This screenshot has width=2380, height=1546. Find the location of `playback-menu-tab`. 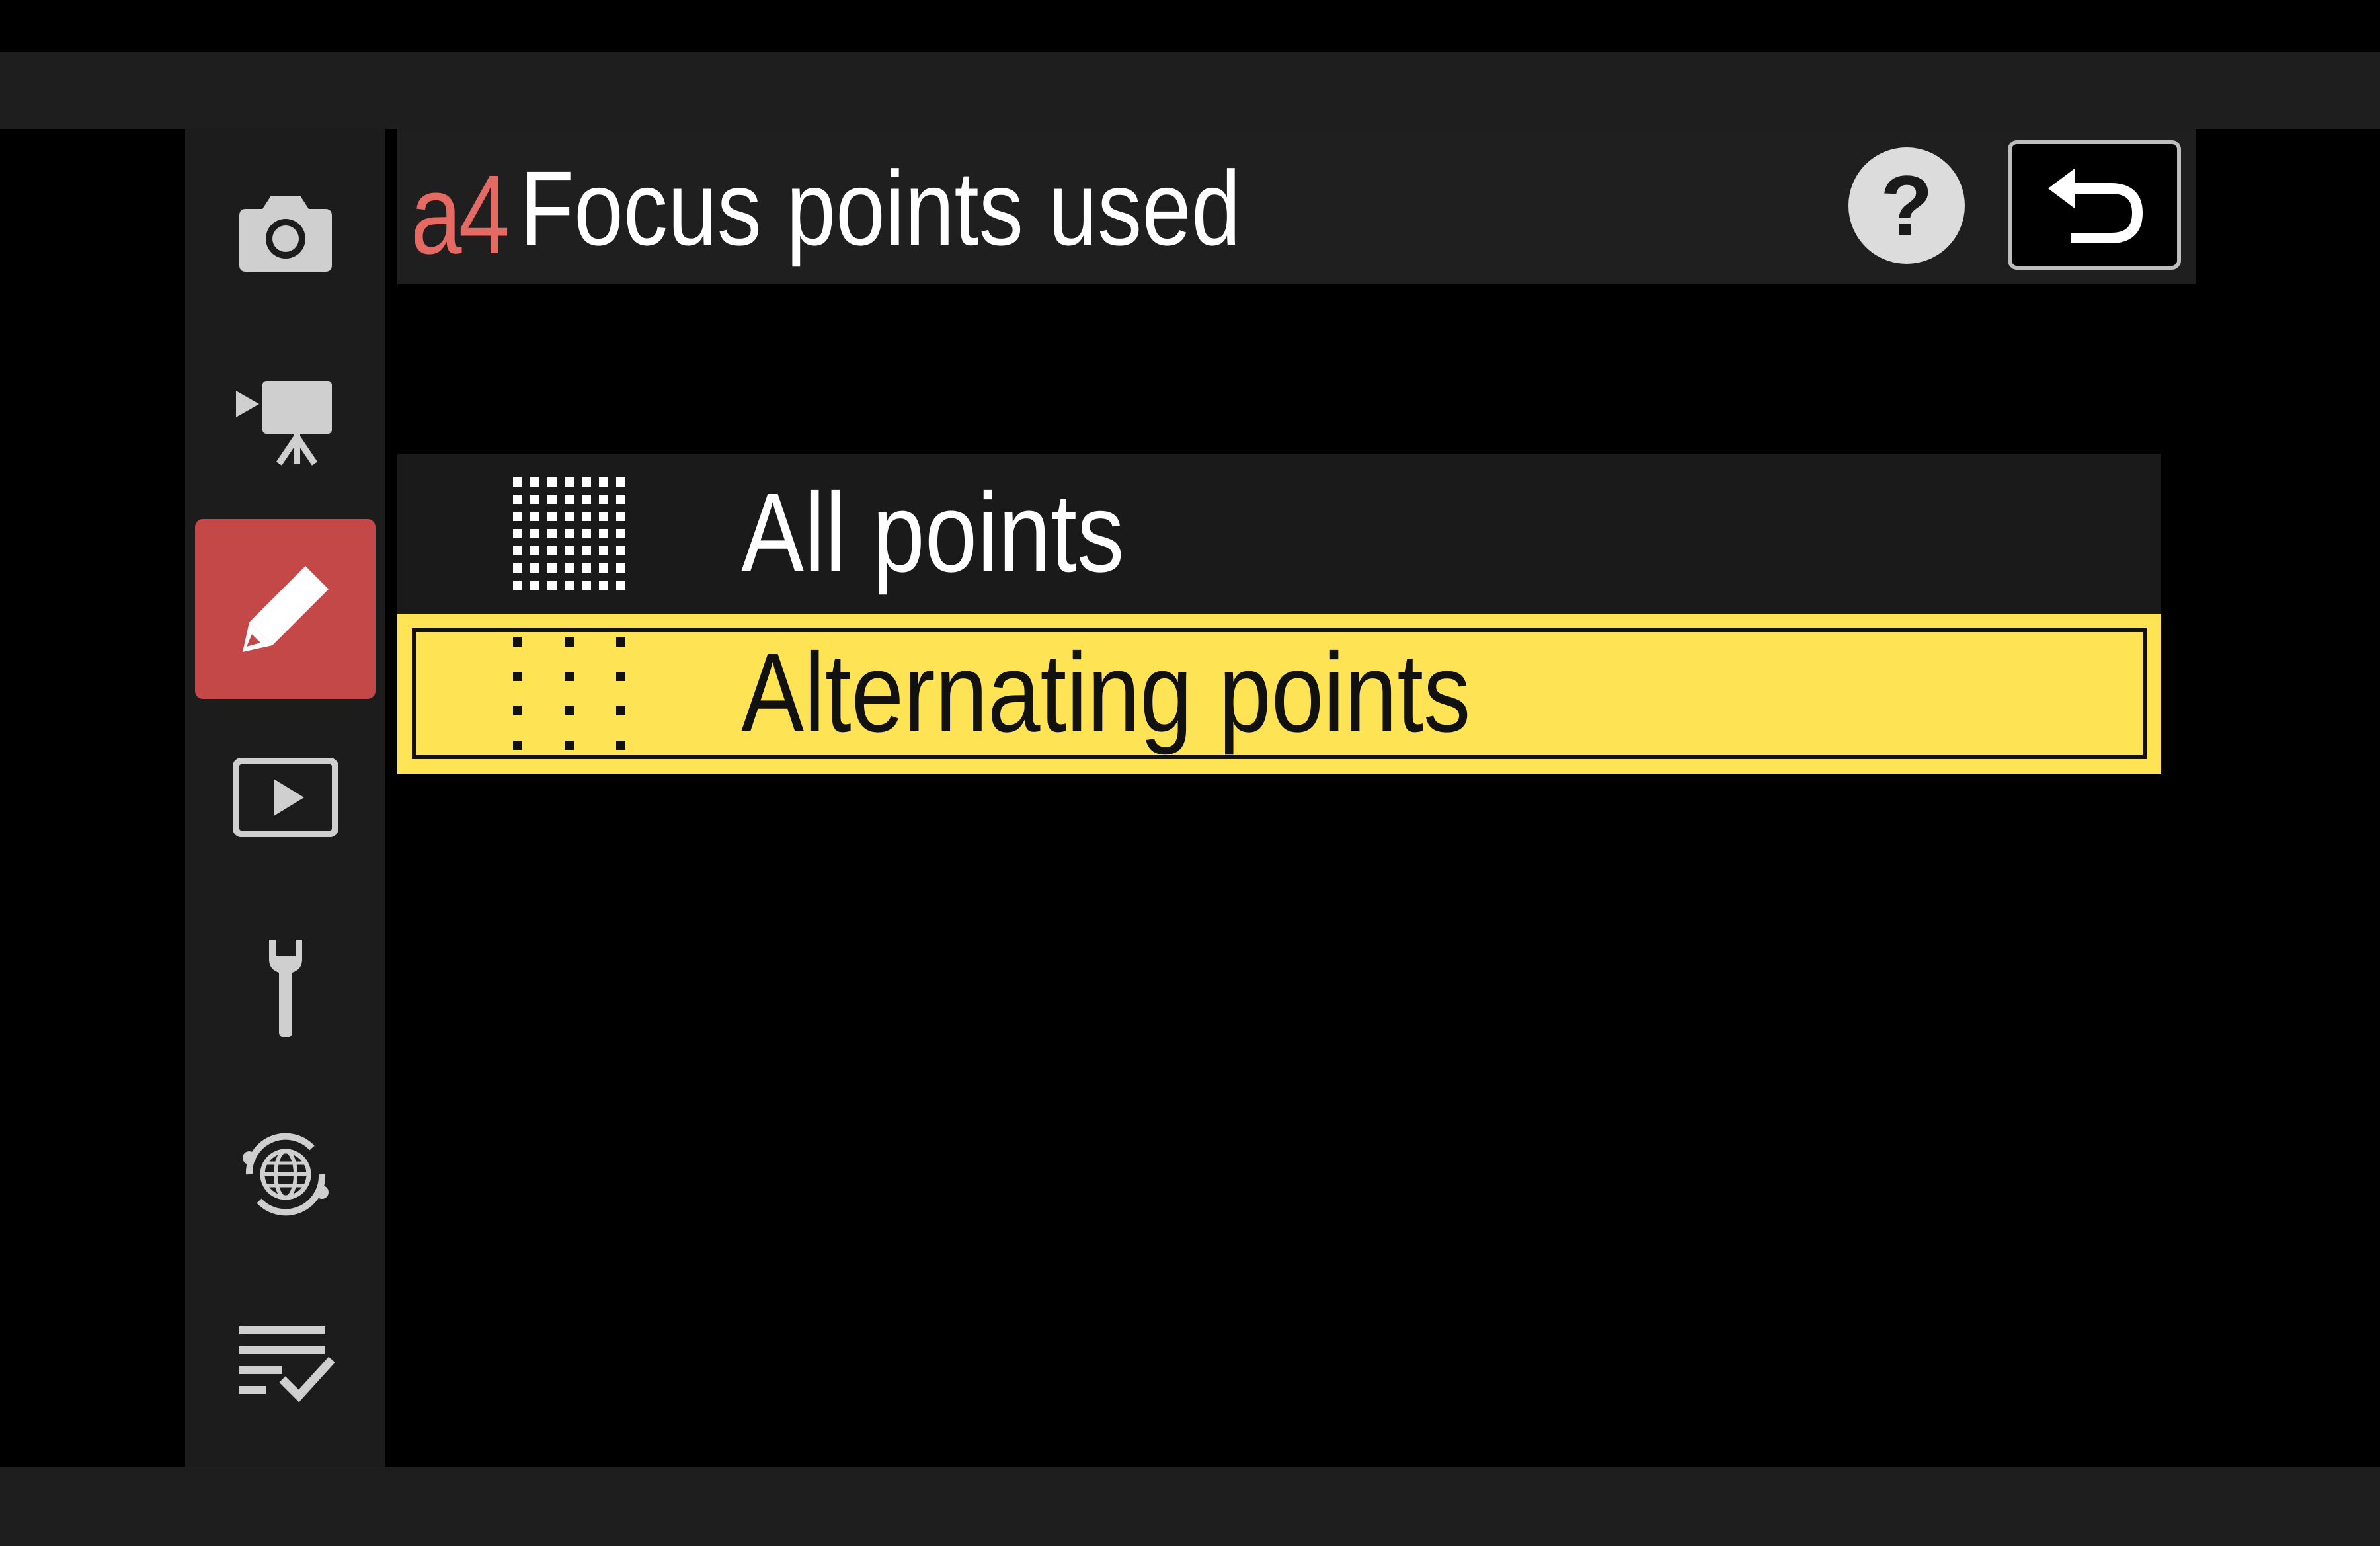

playback-menu-tab is located at coordinates (285, 797).